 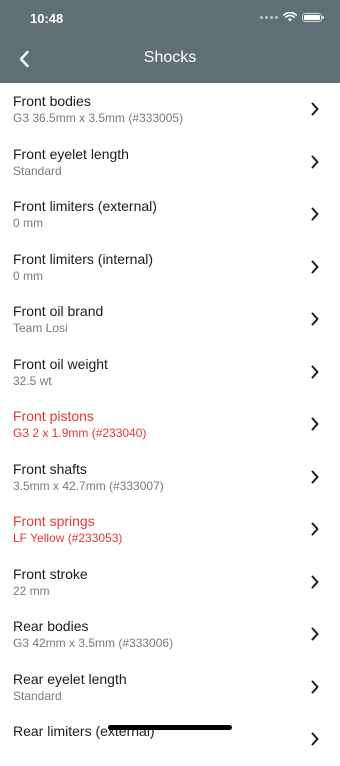 What do you see at coordinates (170, 267) in the screenshot?
I see `list-item-front-limiters-internal: Front limiters (internal) 0 mm` at bounding box center [170, 267].